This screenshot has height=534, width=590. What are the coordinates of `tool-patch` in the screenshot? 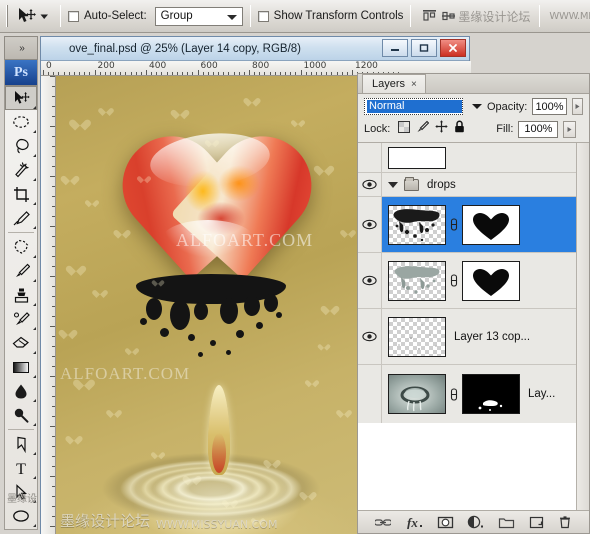 It's located at (21, 247).